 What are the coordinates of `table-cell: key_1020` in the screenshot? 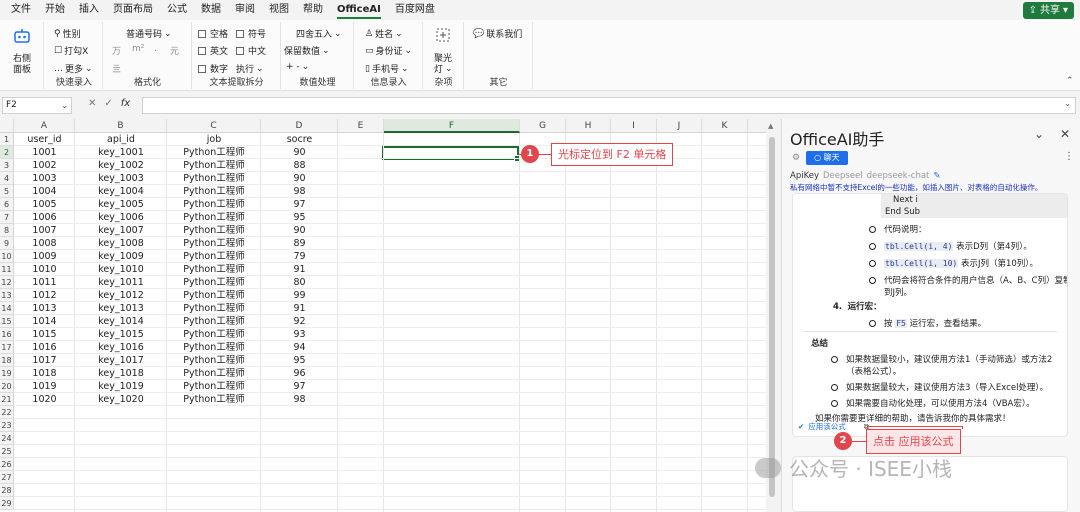 It's located at (121, 399).